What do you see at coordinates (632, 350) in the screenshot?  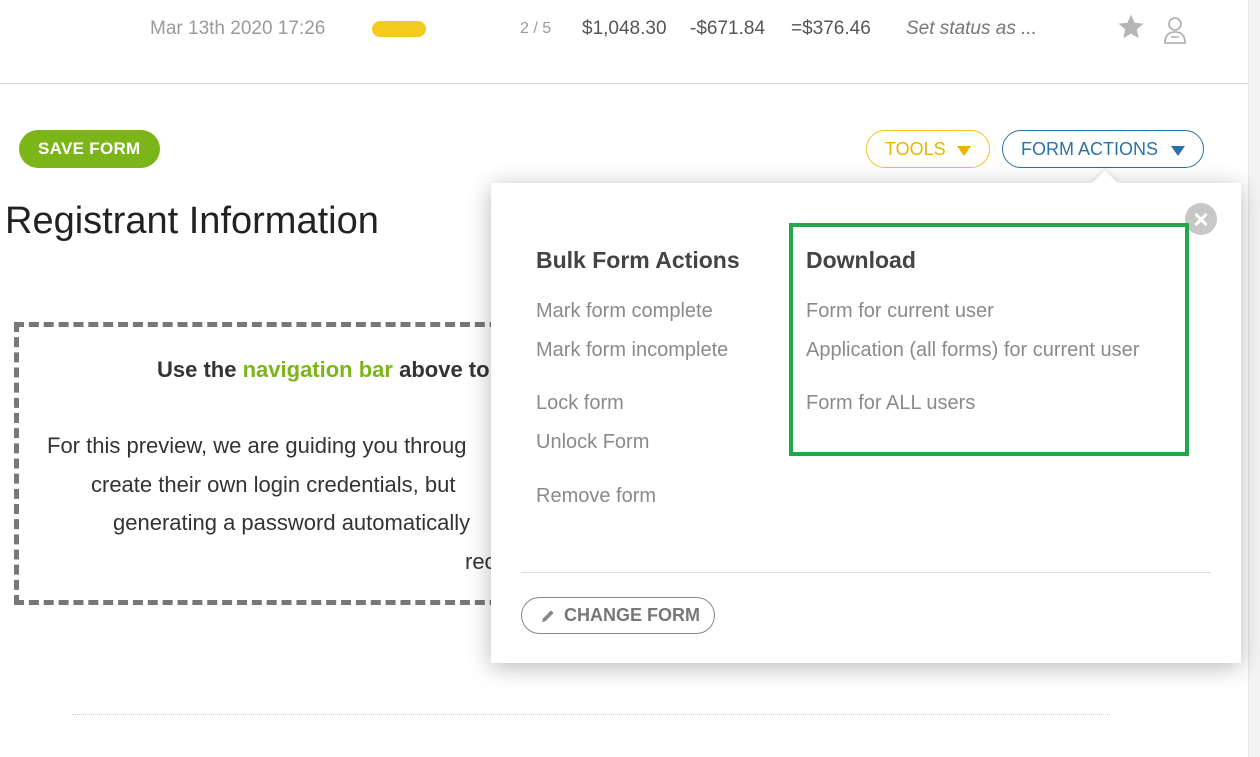 I see `mark-form-incomplete-link: Mark form incomplete` at bounding box center [632, 350].